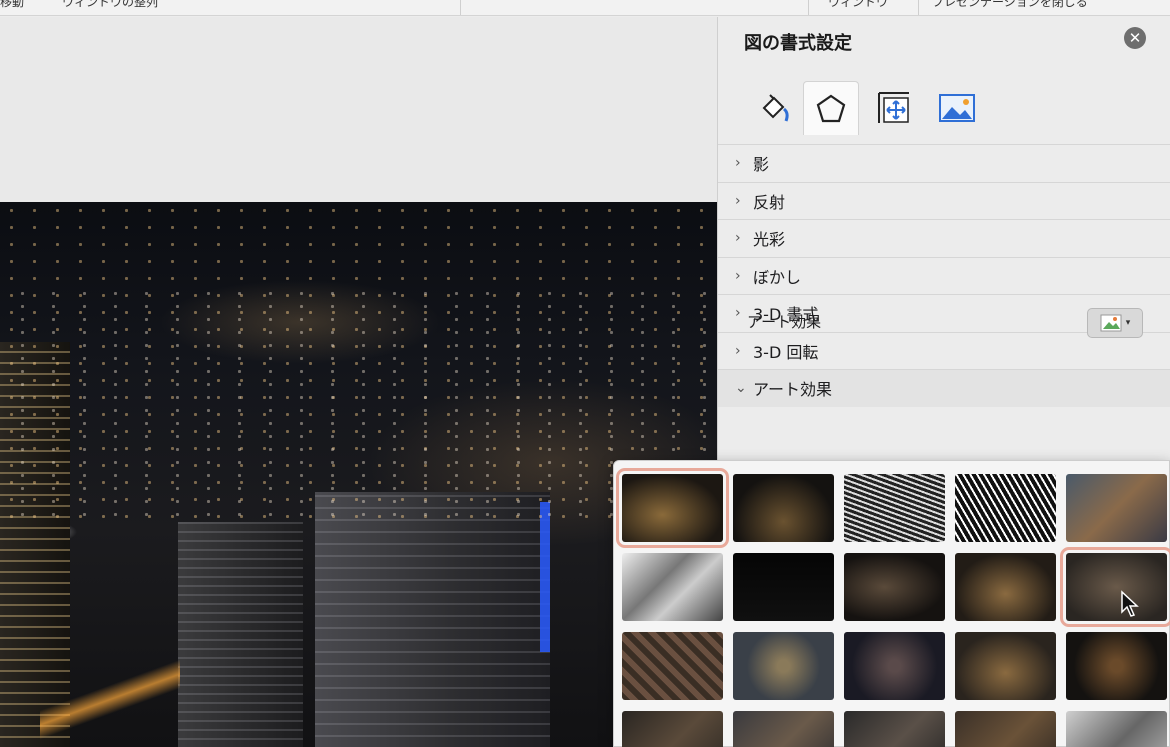  Describe the element at coordinates (777, 277) in the screenshot. I see `section-label: ぼかし` at that location.